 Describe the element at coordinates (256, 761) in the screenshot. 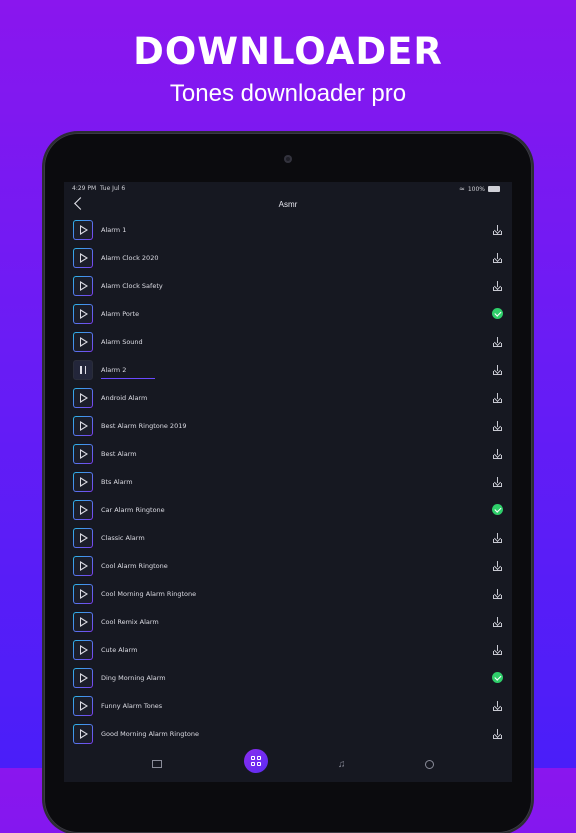

I see `categories-icon` at that location.